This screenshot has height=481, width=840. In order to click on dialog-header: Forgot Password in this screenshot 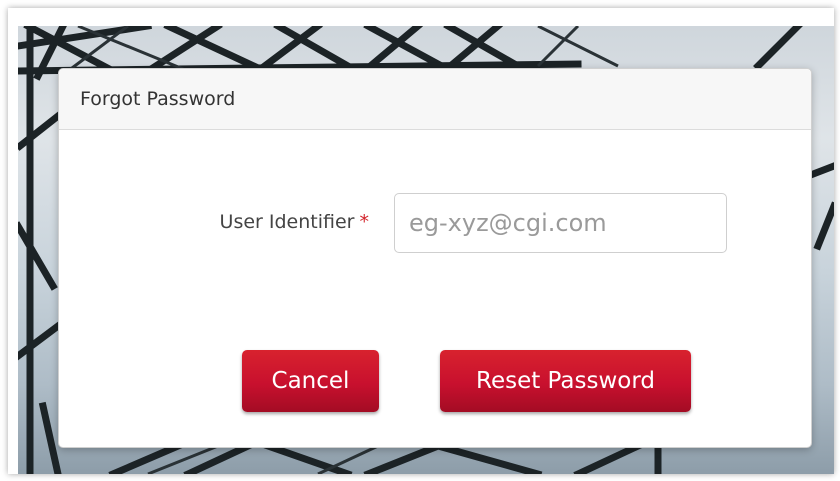, I will do `click(435, 99)`.